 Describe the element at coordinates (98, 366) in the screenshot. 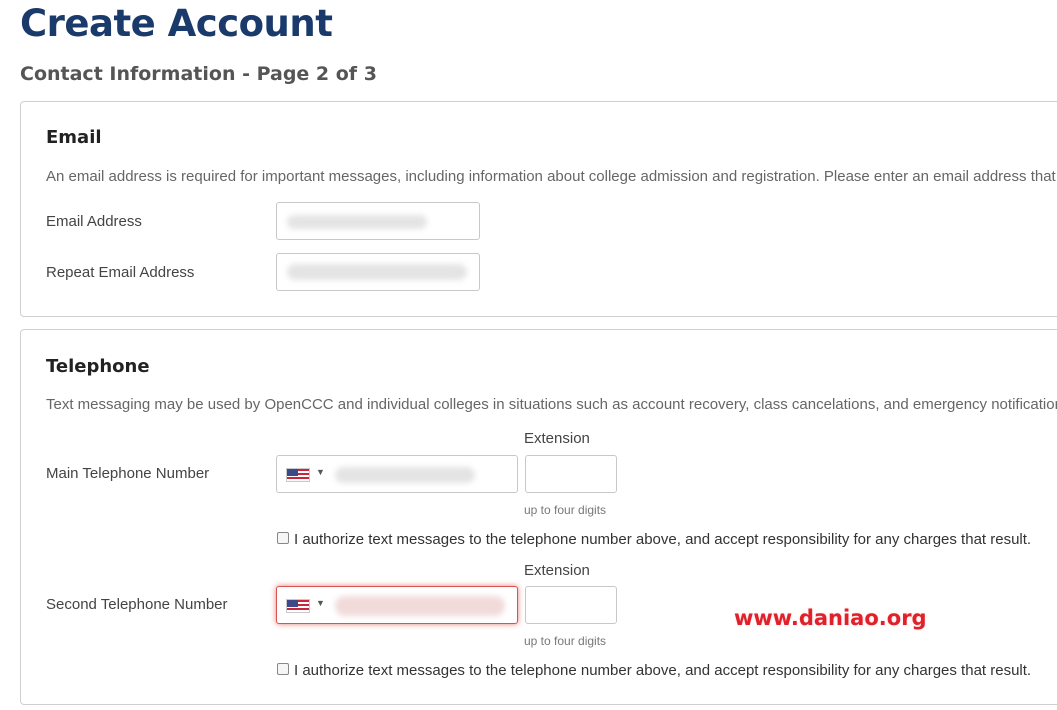

I see `telephone-heading: Telephone` at that location.